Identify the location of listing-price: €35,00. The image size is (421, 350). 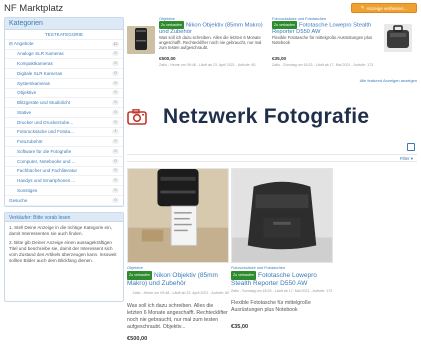
(240, 327).